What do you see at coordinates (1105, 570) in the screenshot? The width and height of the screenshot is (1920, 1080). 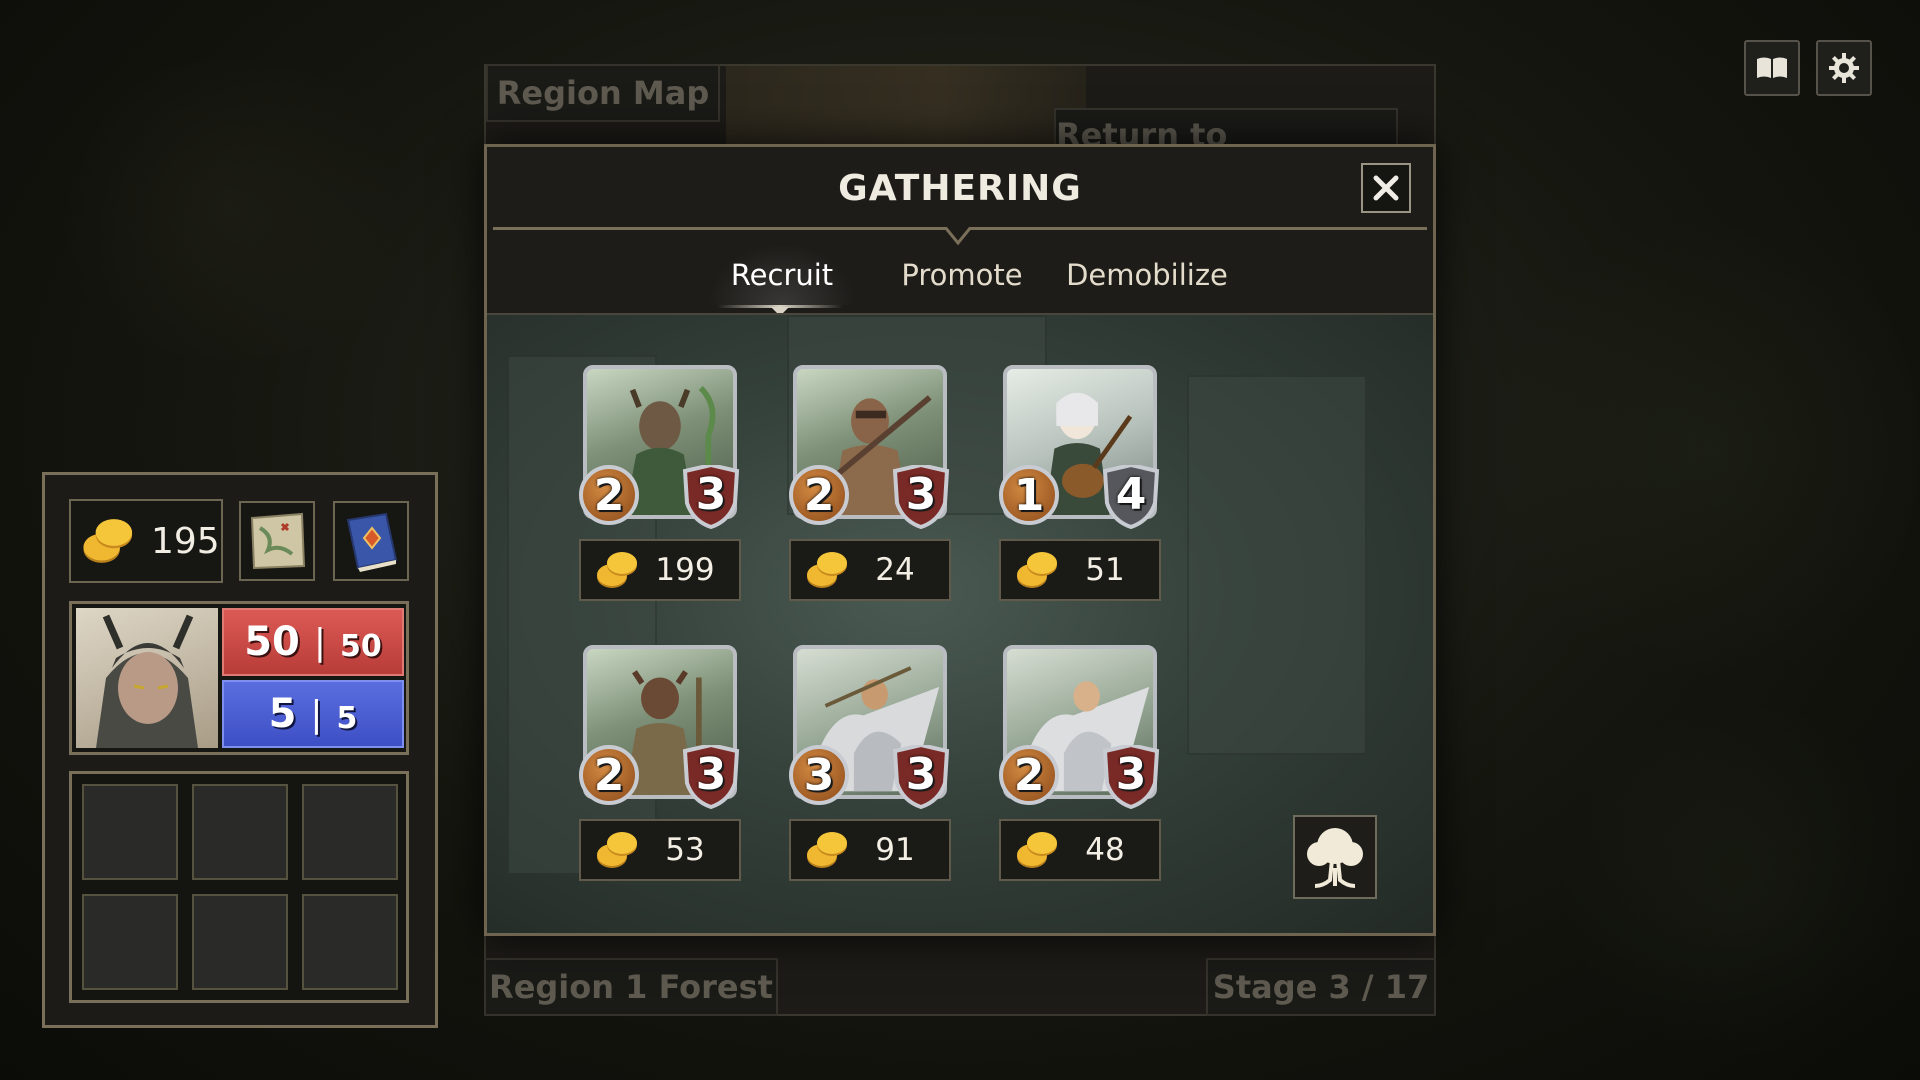 I see `unit-price-value: 51` at bounding box center [1105, 570].